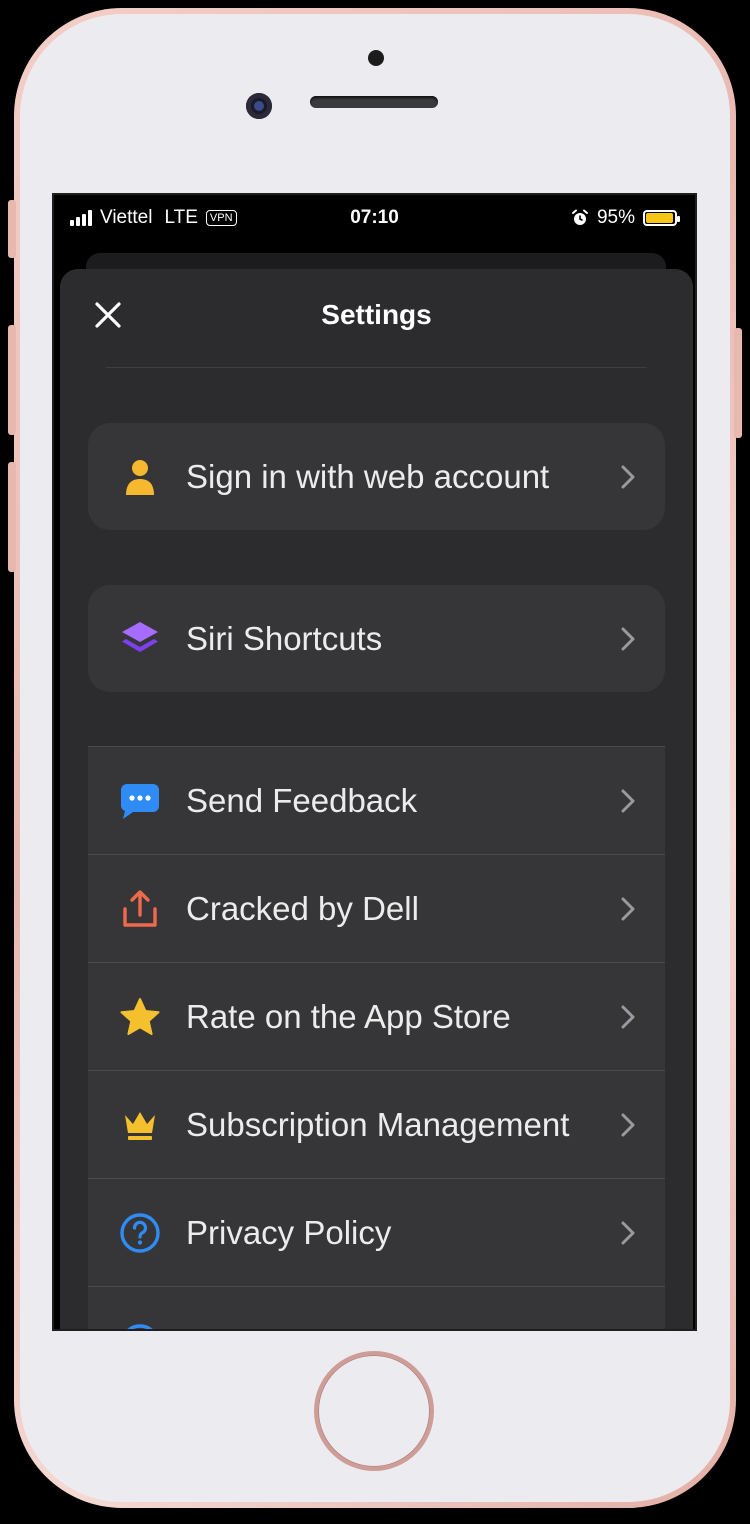 The width and height of the screenshot is (750, 1524). What do you see at coordinates (368, 476) in the screenshot?
I see `row-label: Sign in with web account` at bounding box center [368, 476].